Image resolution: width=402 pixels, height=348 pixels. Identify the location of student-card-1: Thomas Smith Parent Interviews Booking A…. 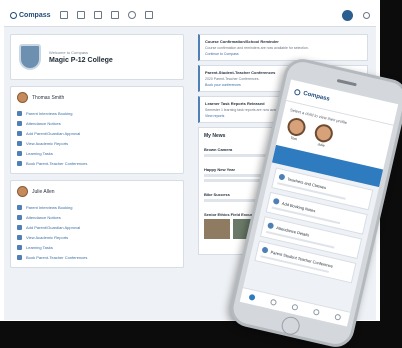
(97, 130).